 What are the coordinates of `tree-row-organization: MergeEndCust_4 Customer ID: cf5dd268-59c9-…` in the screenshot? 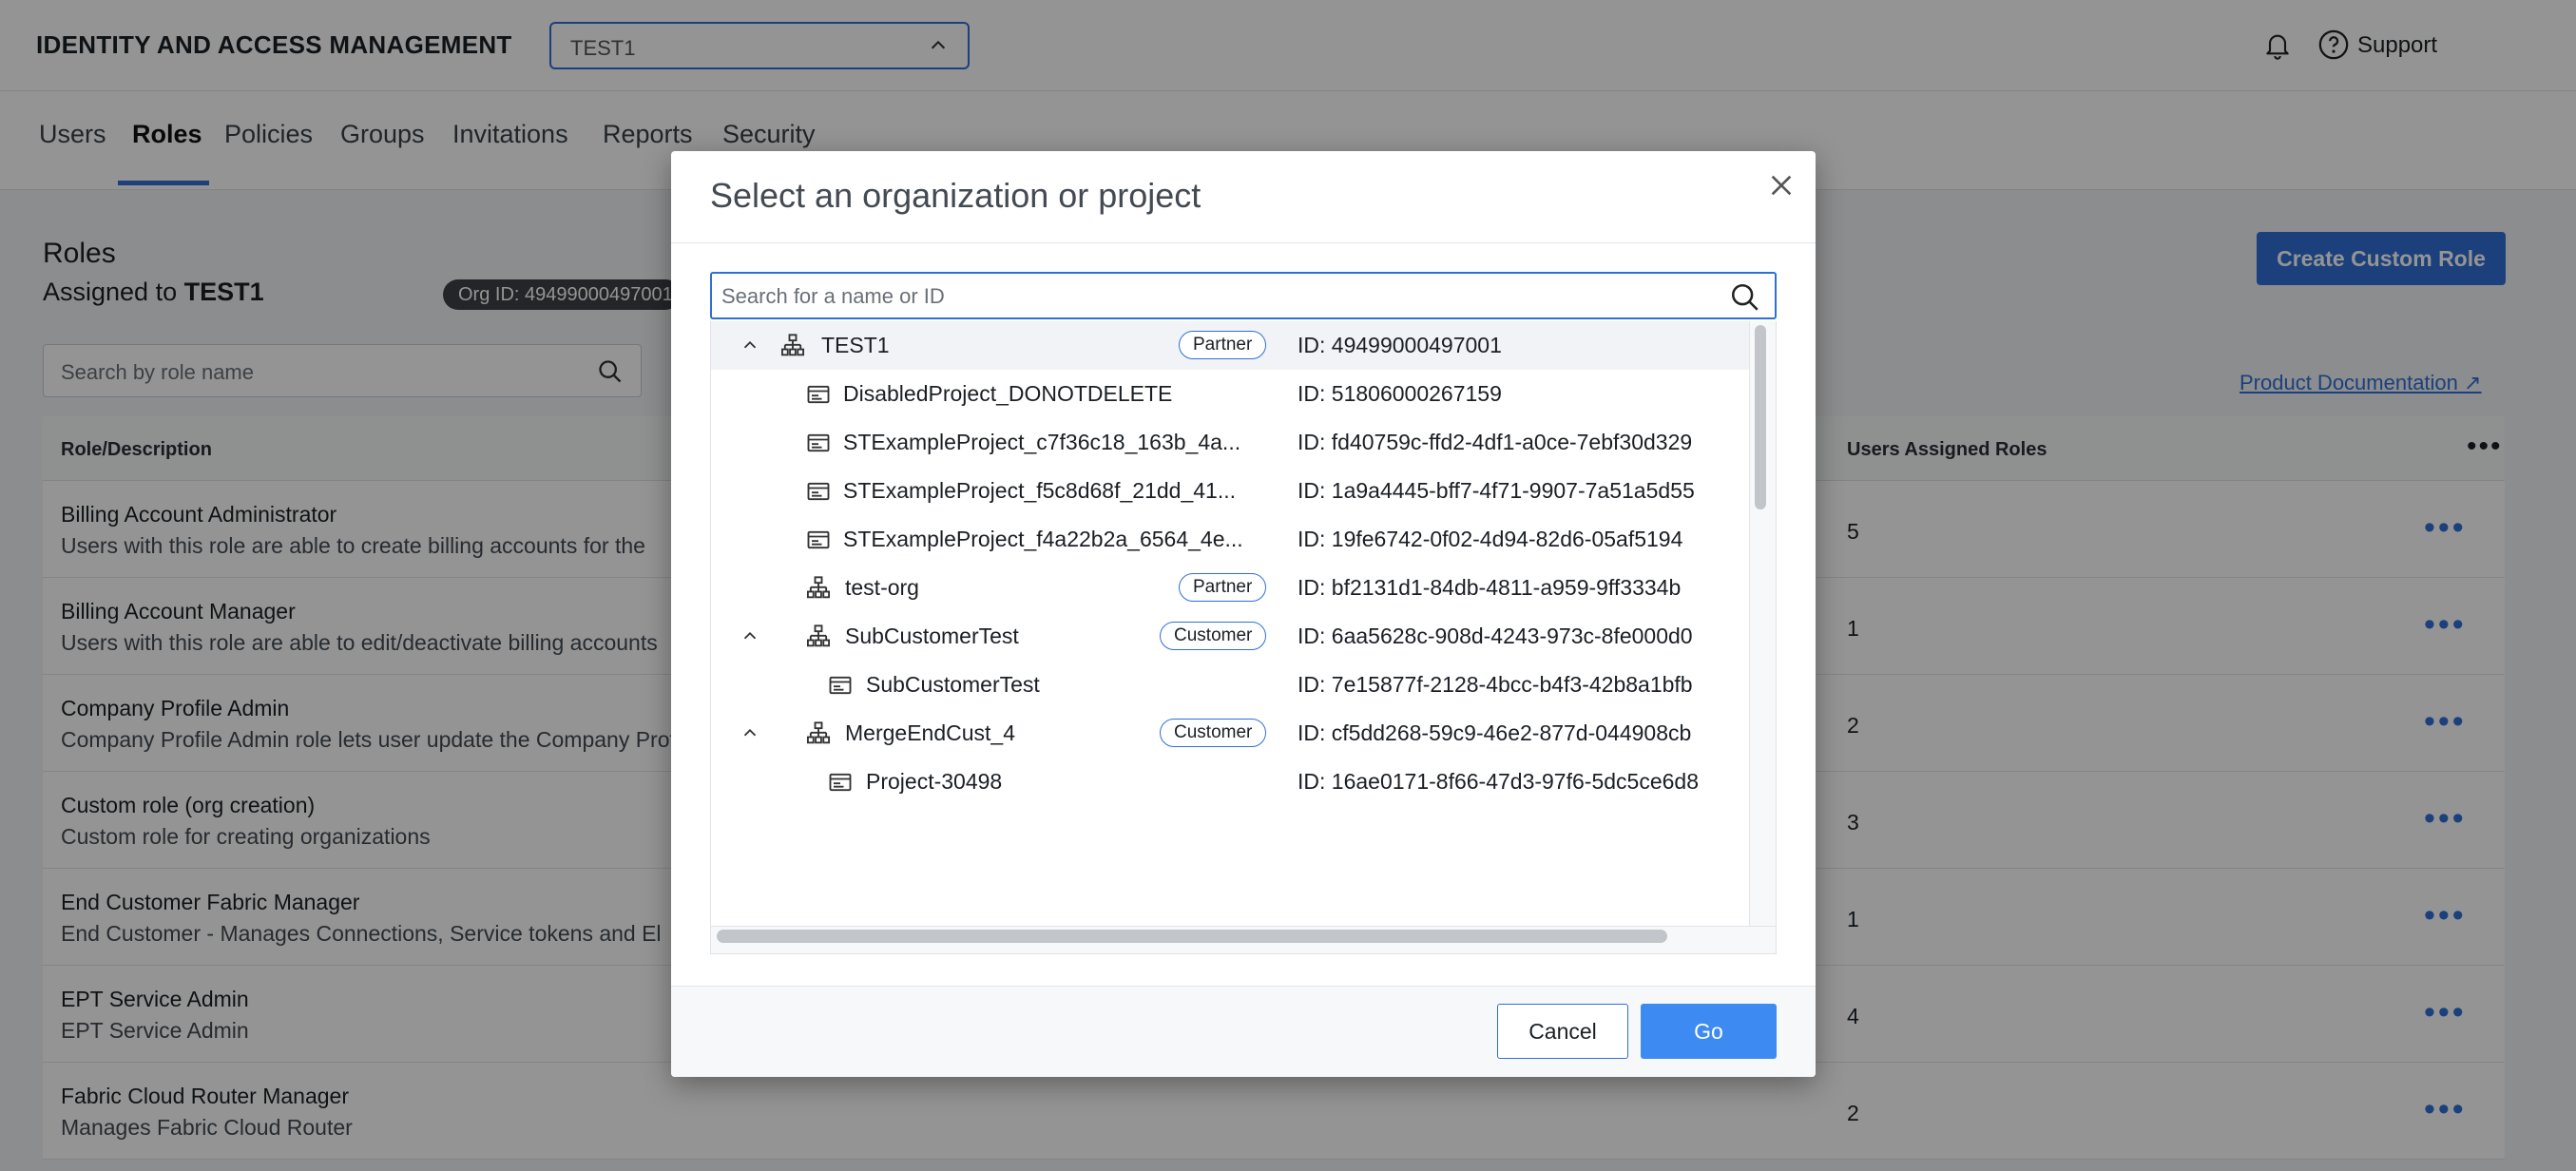 It's located at (1230, 733).